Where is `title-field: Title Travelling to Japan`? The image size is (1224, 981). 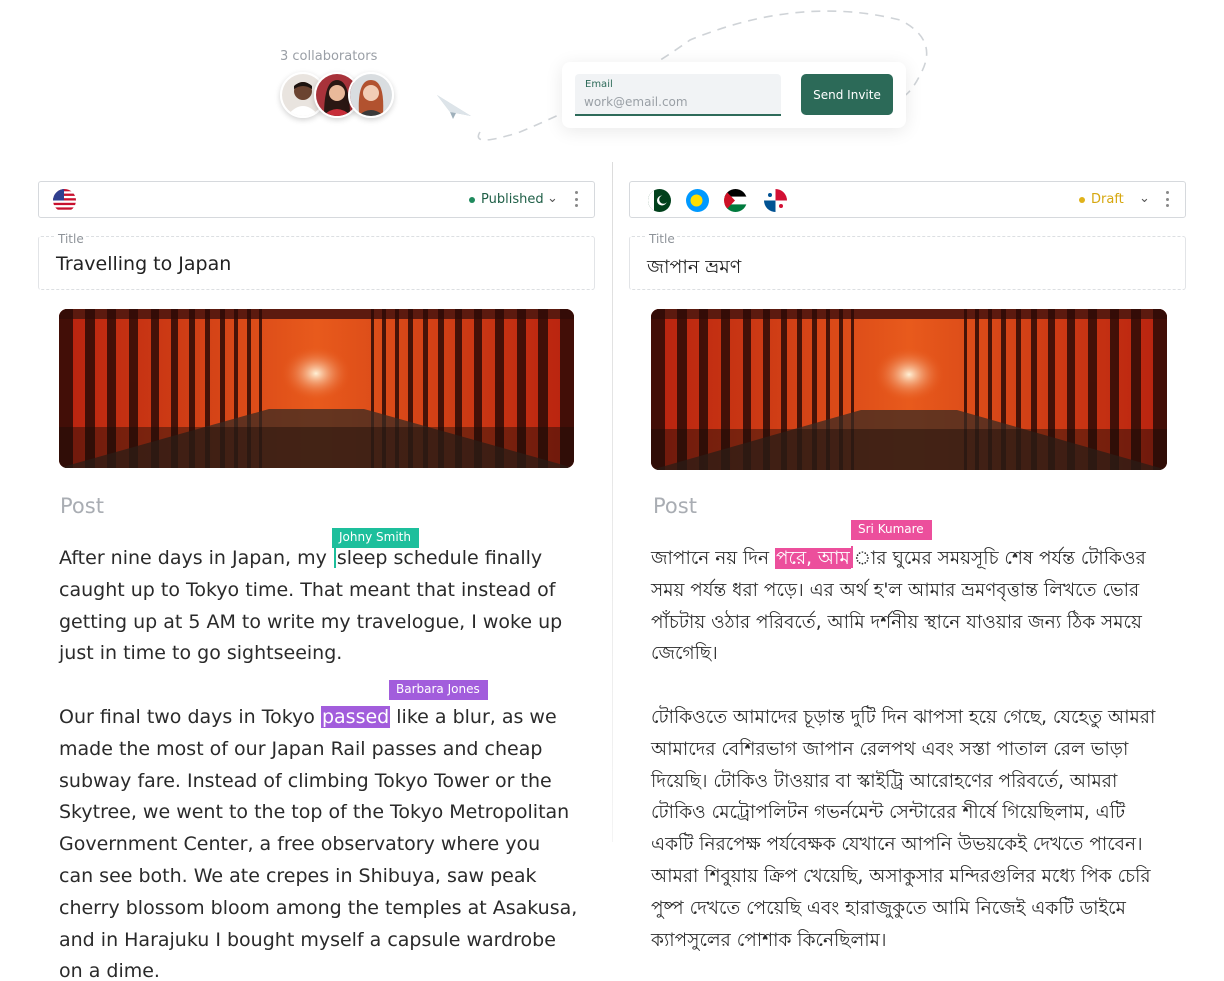
title-field: Title Travelling to Japan is located at coordinates (316, 261).